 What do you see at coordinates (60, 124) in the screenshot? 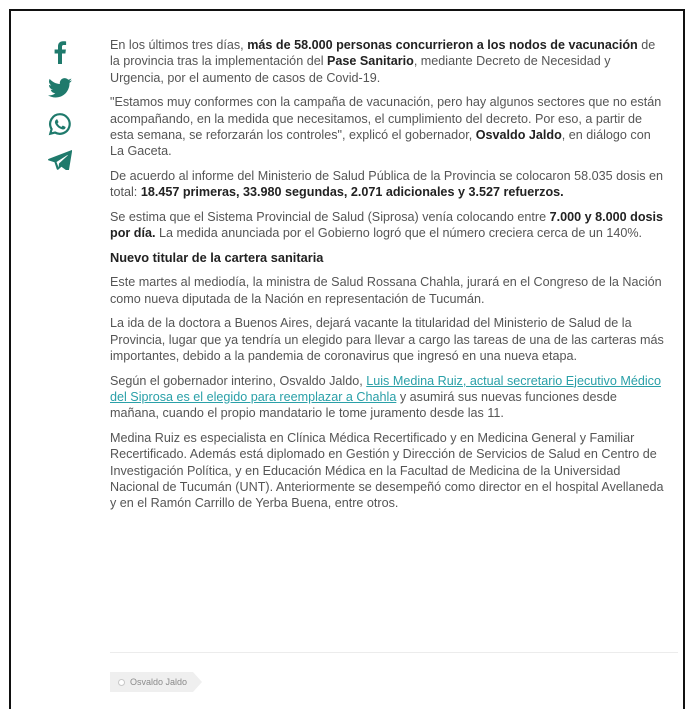
I see `whatsapp-icon` at bounding box center [60, 124].